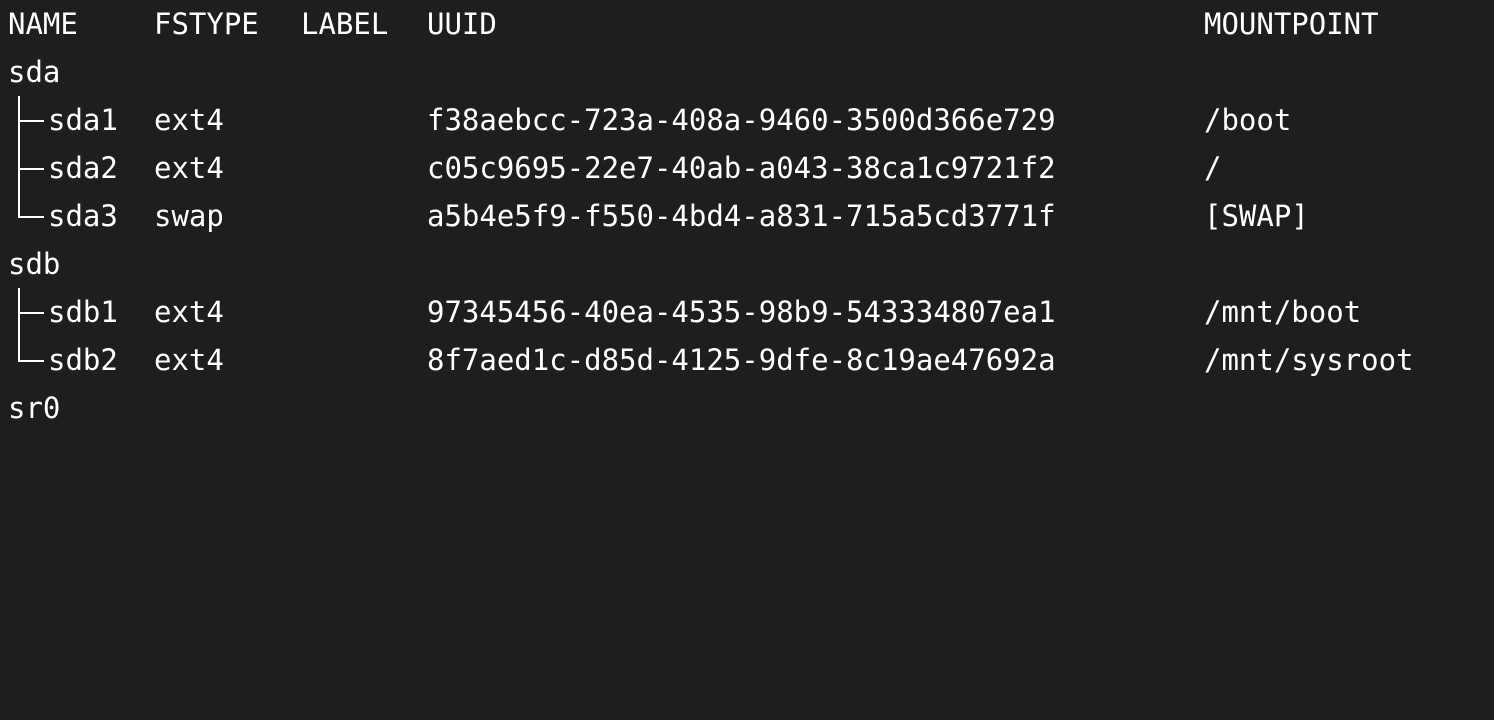  Describe the element at coordinates (206, 24) in the screenshot. I see `header-fstype: FSTYPE` at that location.